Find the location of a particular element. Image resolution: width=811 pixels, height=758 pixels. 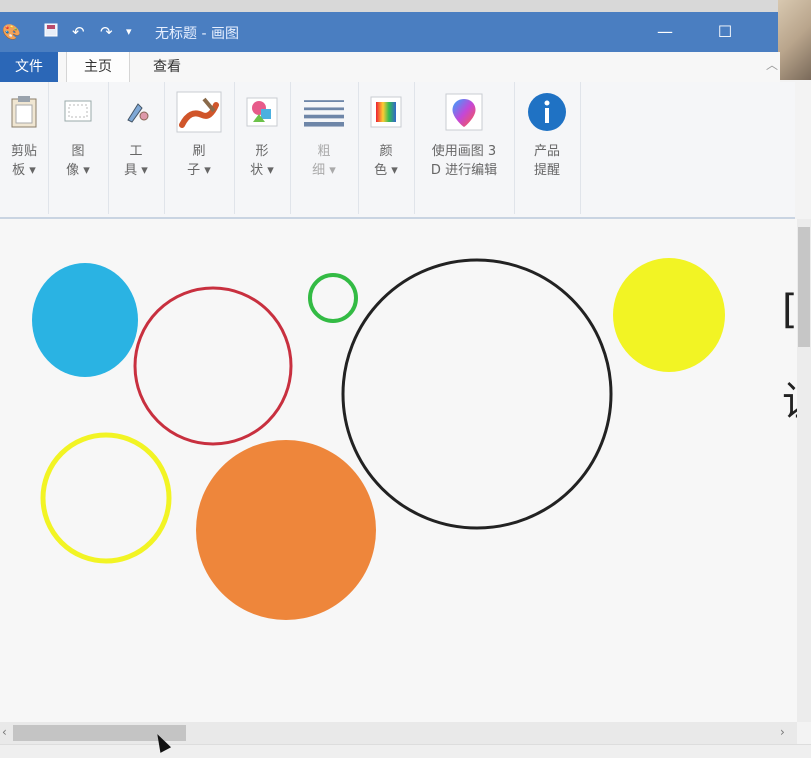

desktop-strip is located at coordinates (405, 6).